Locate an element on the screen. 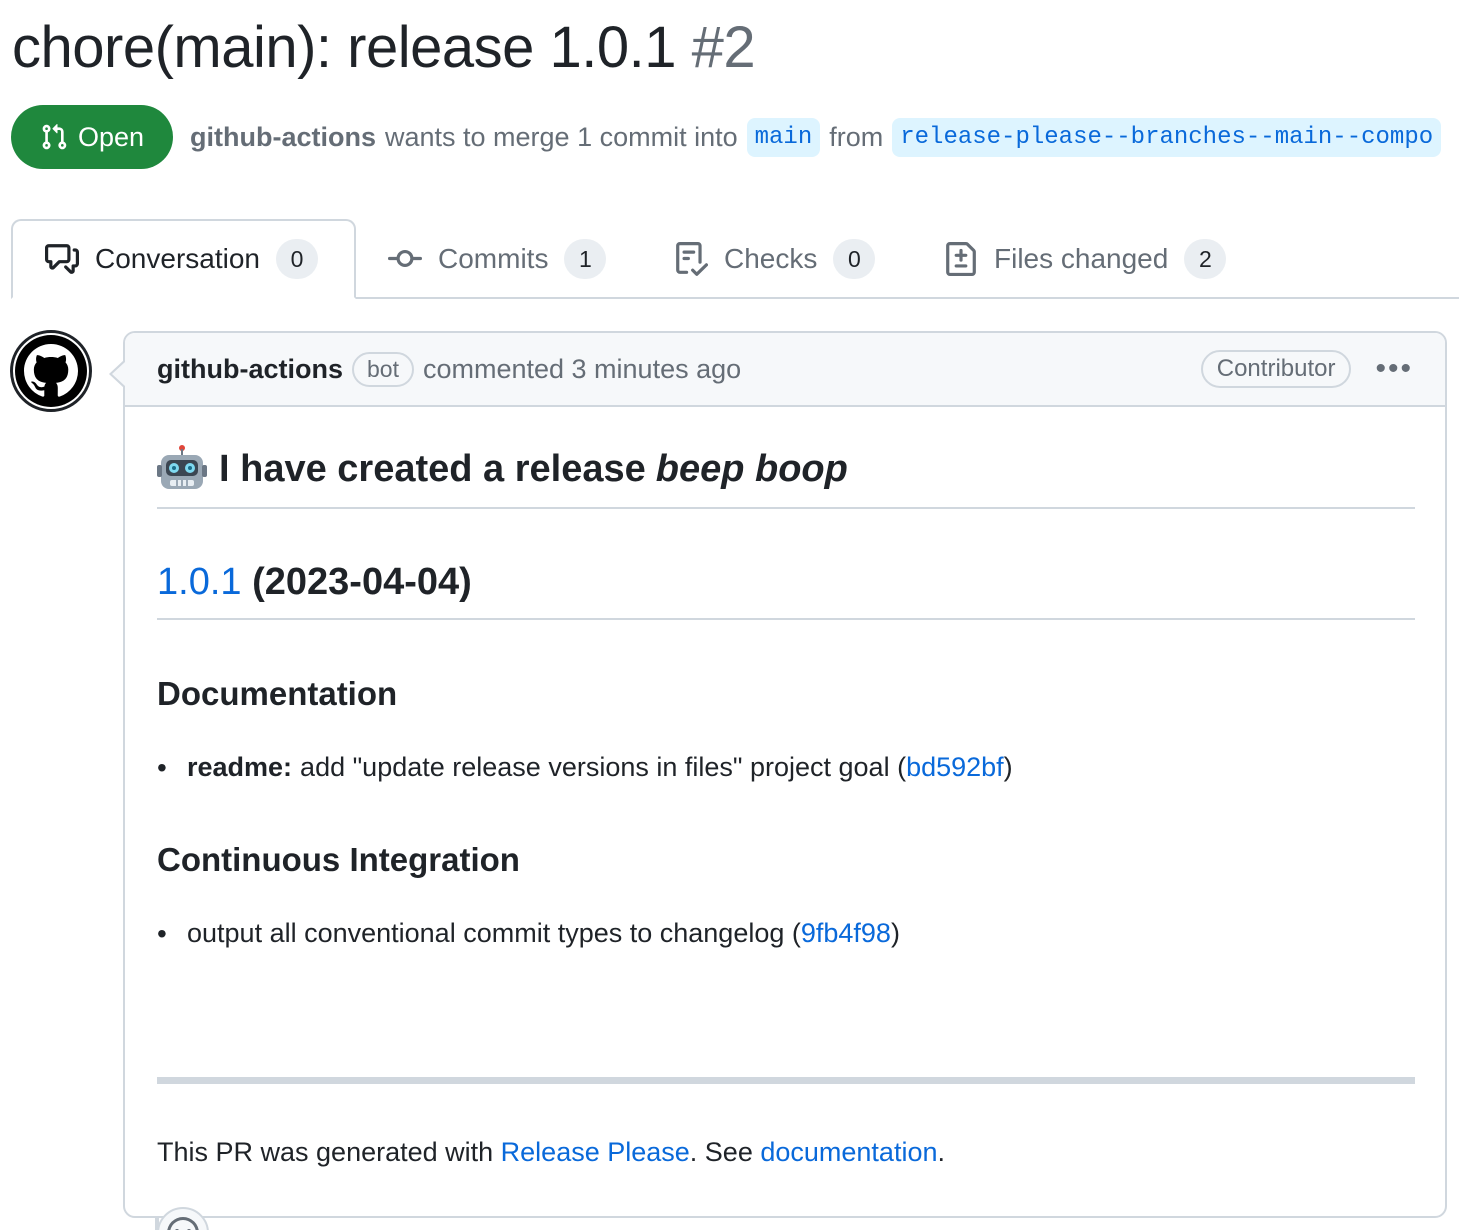 The height and width of the screenshot is (1230, 1459). tab-files-changed: Files changed 2 is located at coordinates (1085, 259).